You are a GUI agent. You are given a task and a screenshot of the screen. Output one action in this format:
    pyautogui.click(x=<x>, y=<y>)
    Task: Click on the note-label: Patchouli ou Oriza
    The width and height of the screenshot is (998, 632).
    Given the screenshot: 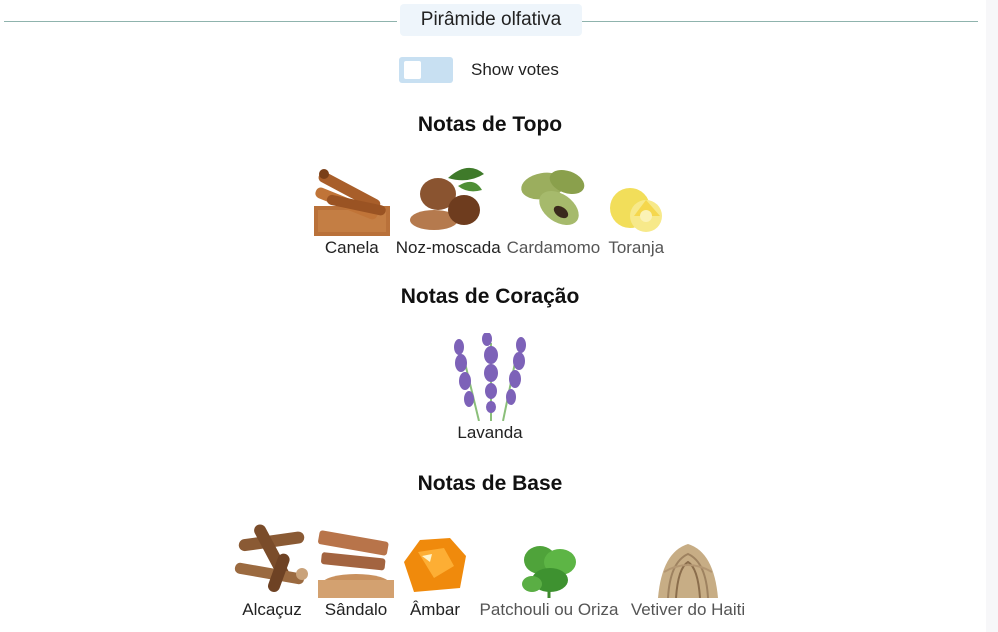 What is the action you would take?
    pyautogui.click(x=549, y=609)
    